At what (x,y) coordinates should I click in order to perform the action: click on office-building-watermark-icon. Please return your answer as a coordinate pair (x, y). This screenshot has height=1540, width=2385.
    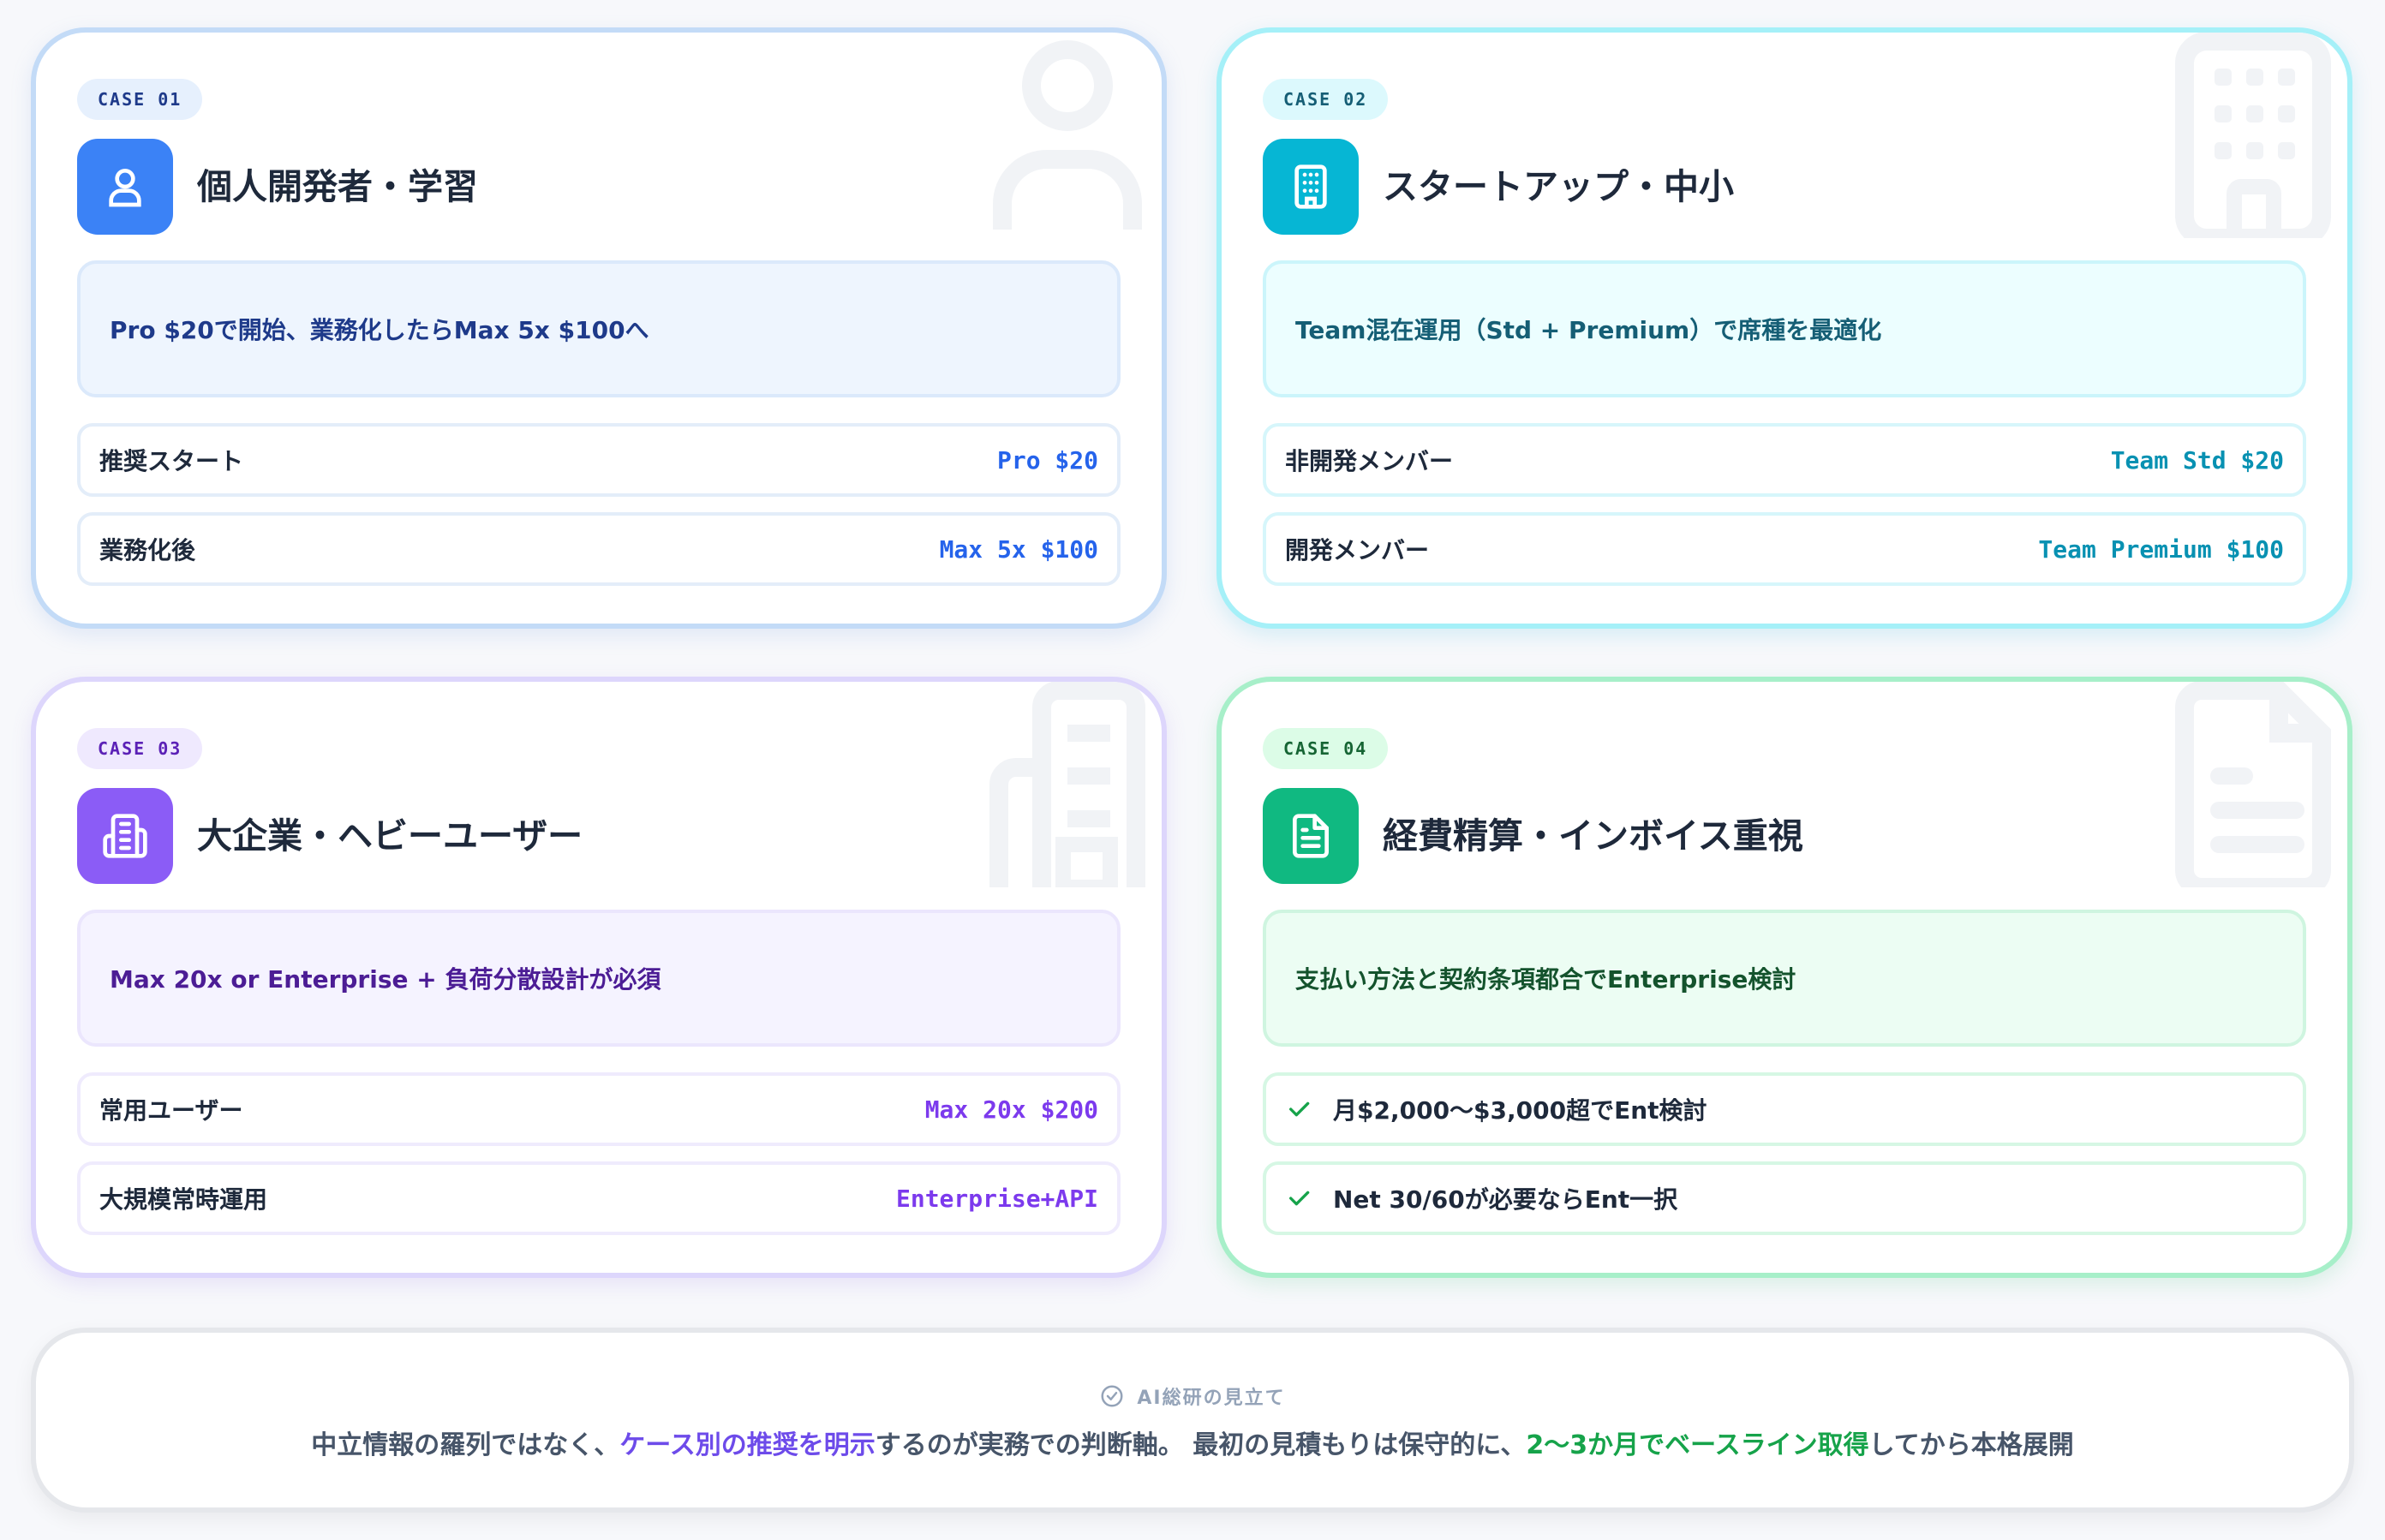
    Looking at the image, I should click on (1067, 788).